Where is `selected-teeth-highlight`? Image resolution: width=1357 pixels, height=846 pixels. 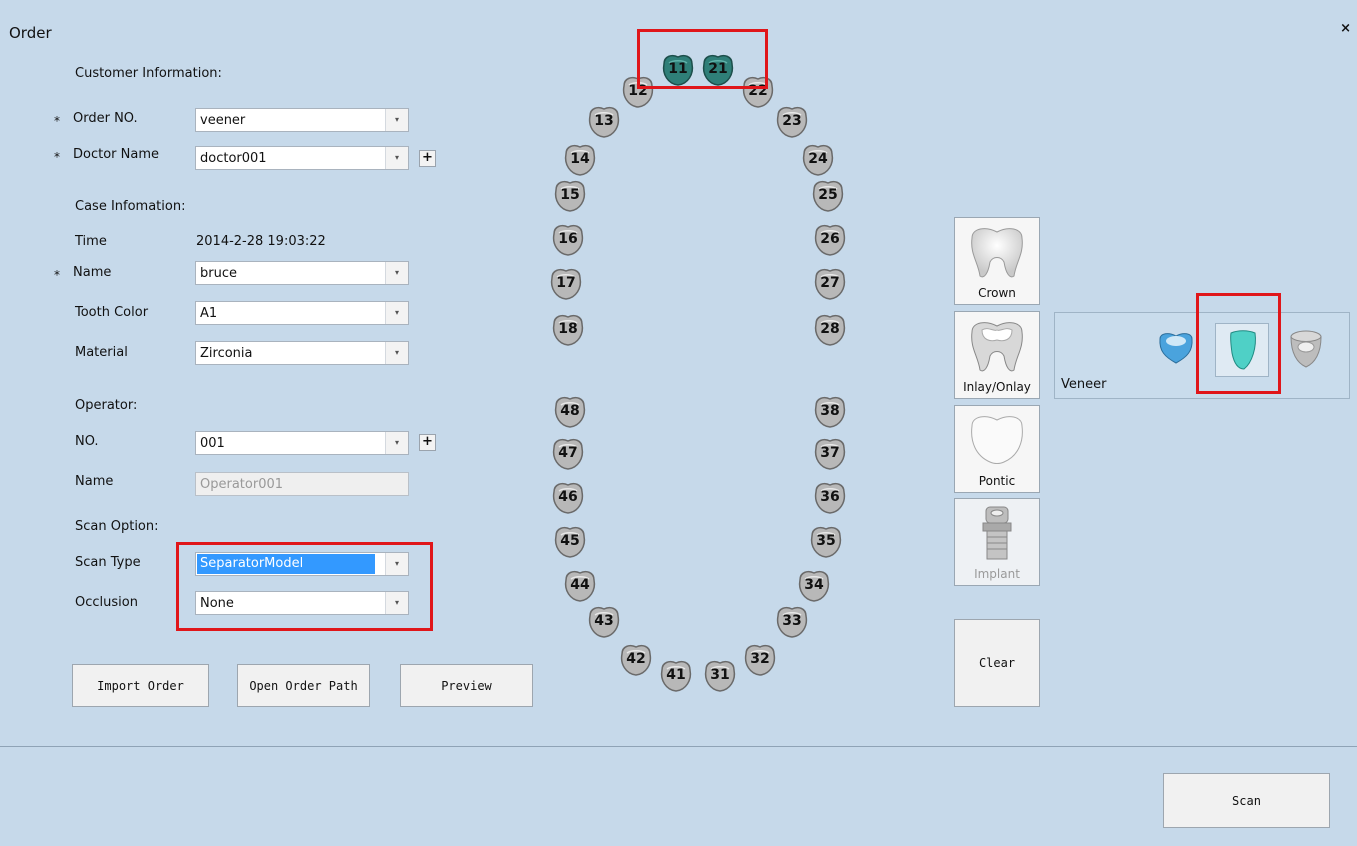 selected-teeth-highlight is located at coordinates (702, 59).